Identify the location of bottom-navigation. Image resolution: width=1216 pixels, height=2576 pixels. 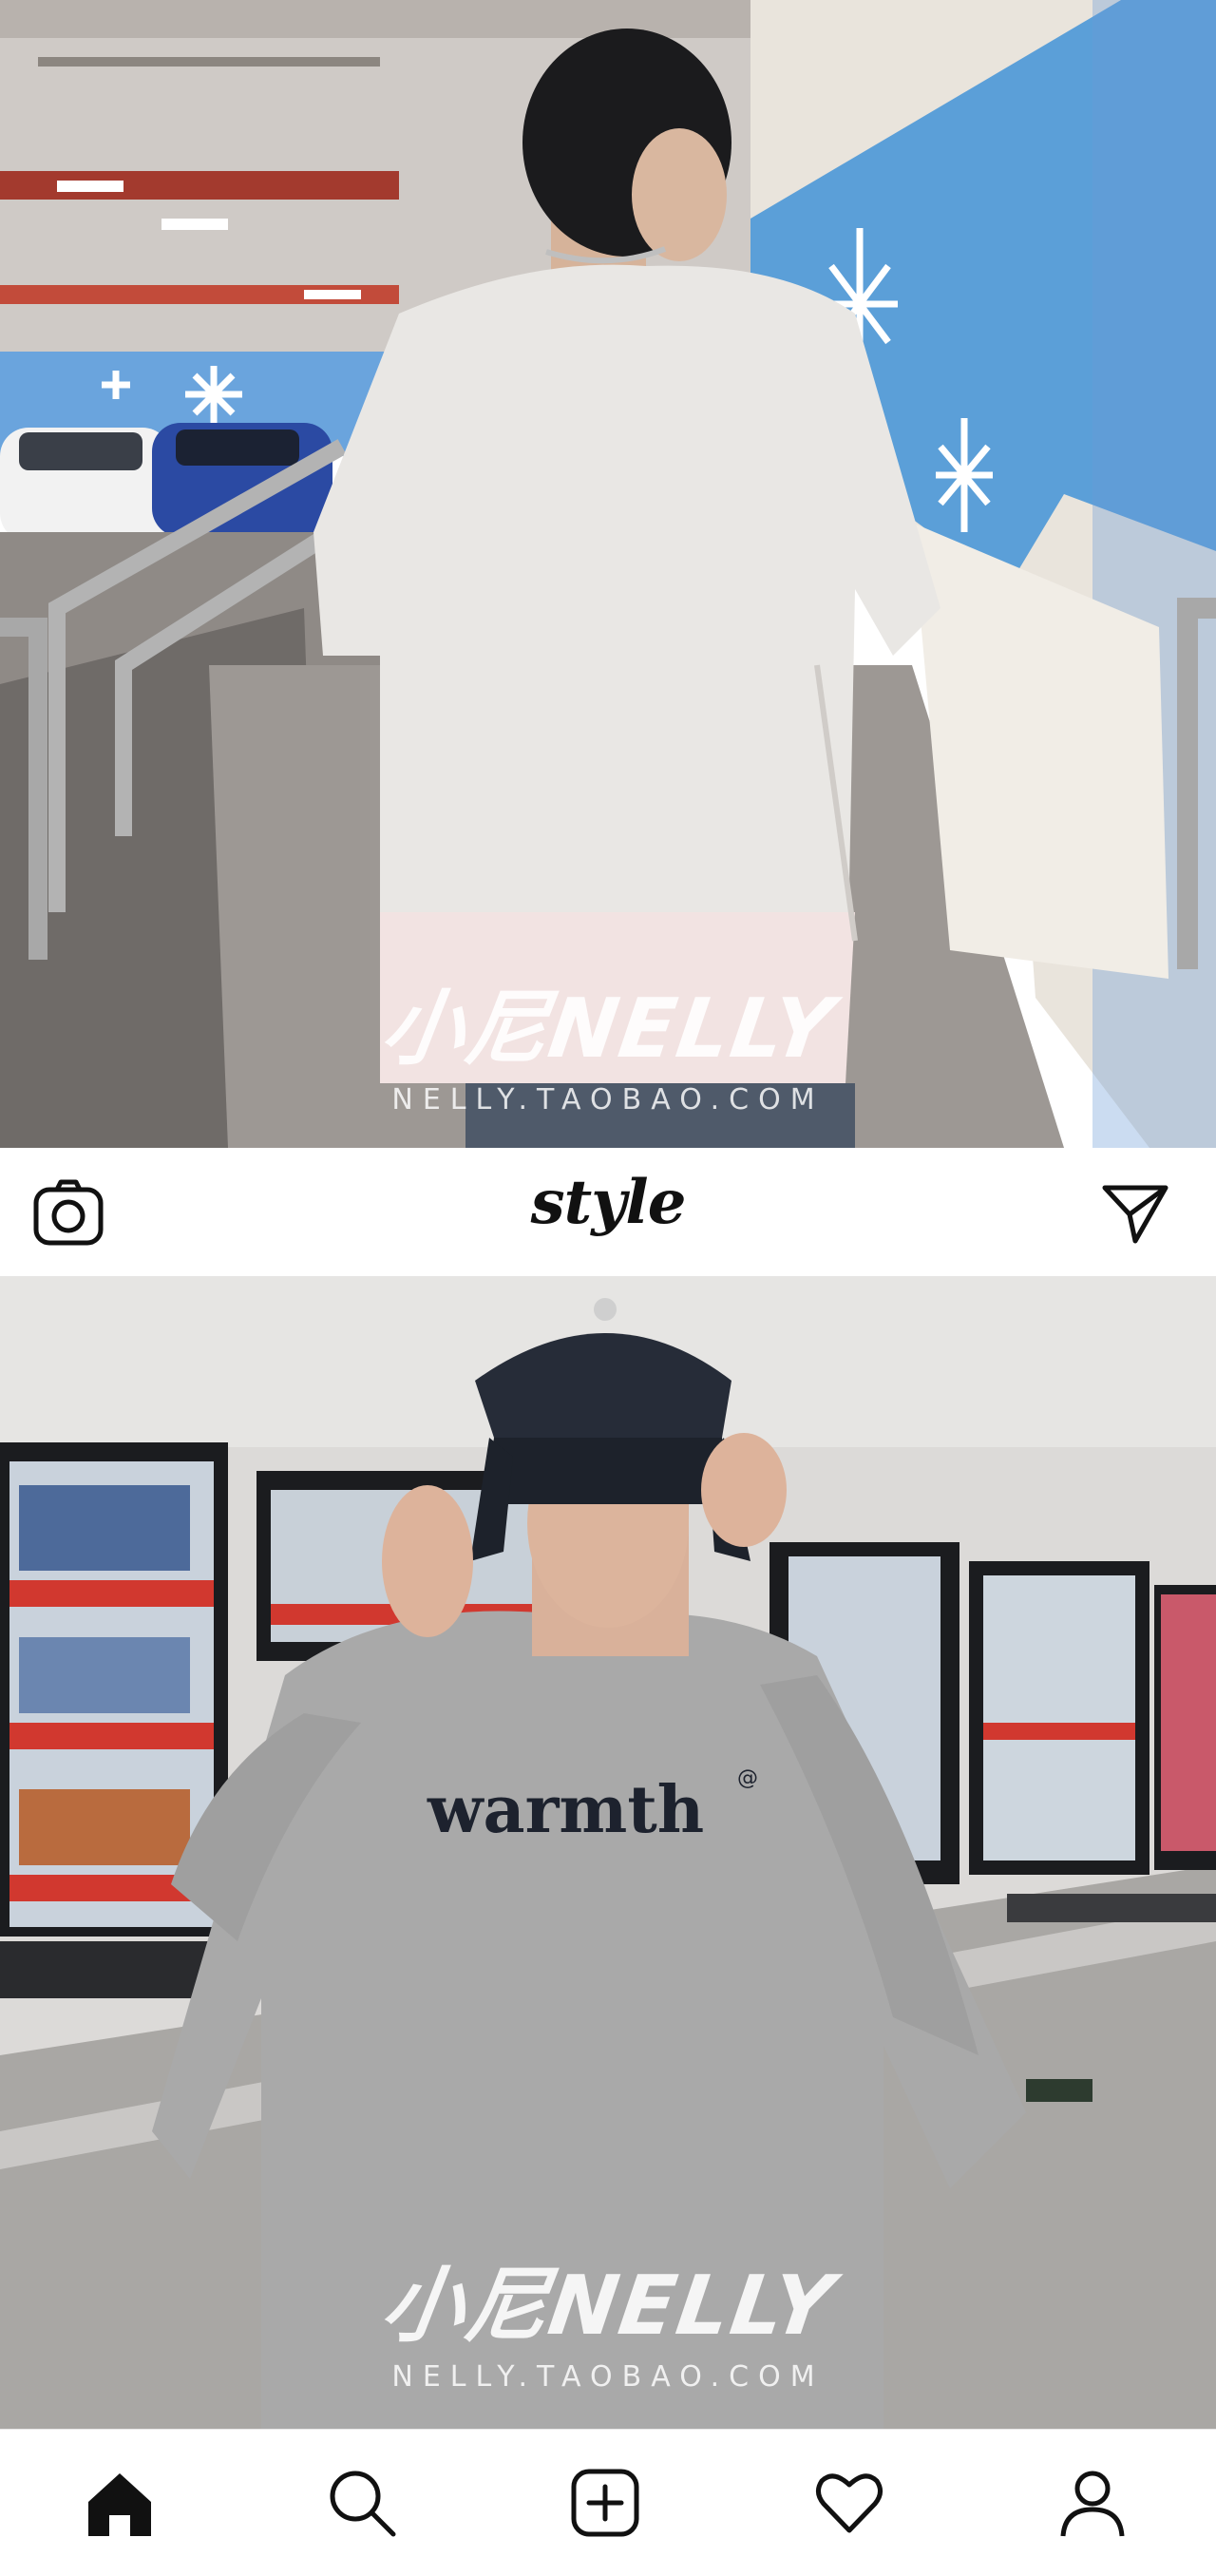
(608, 2502).